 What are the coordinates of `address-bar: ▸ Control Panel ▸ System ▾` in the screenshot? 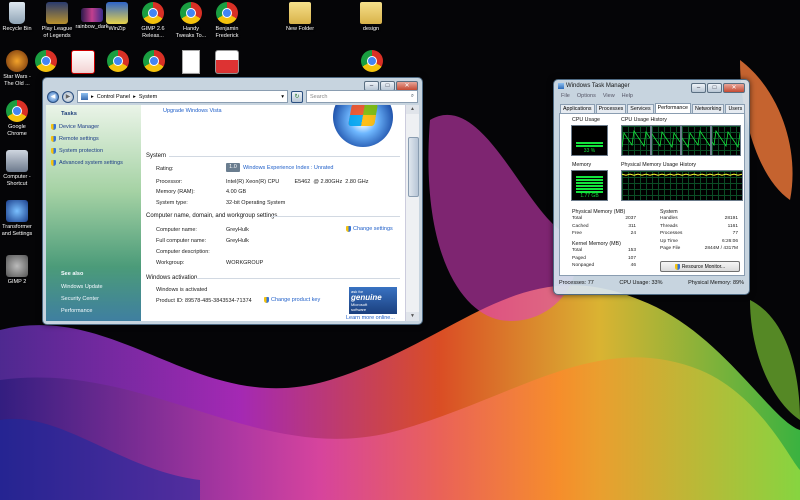 It's located at (182, 96).